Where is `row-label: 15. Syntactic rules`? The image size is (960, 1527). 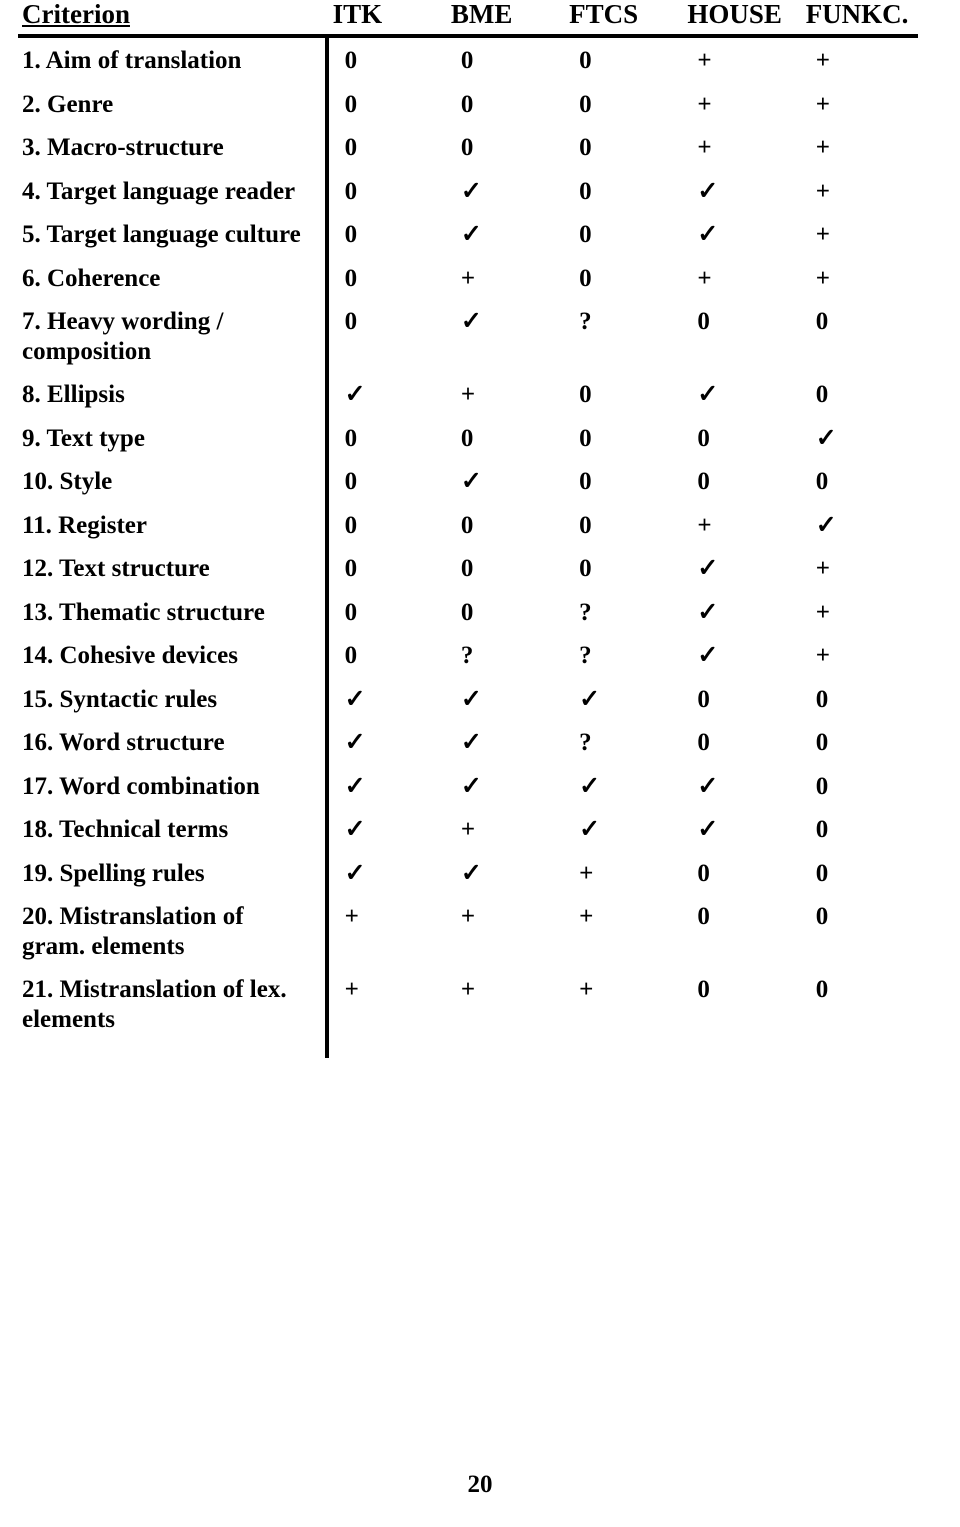 row-label: 15. Syntactic rules is located at coordinates (173, 698).